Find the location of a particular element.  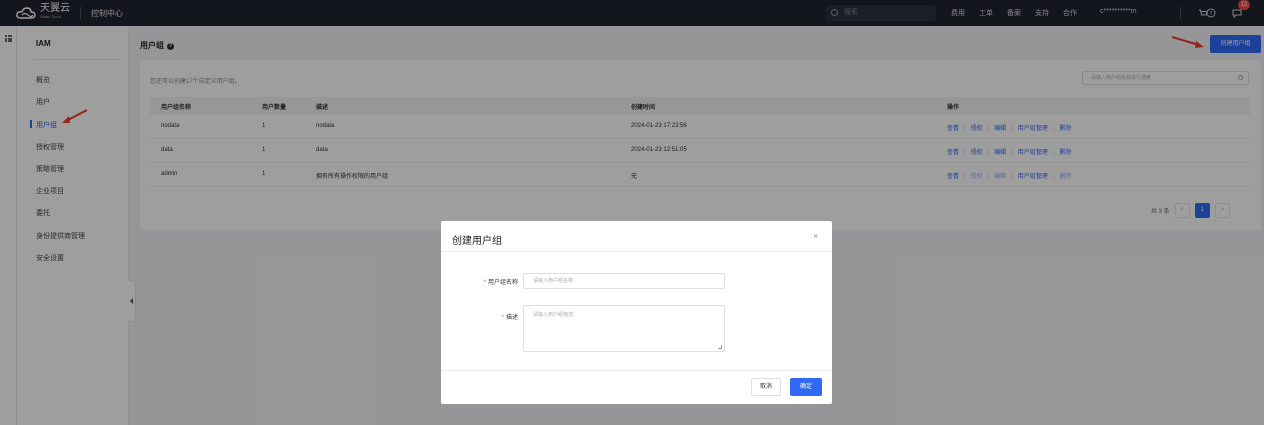

description-textarea: 请输入用户组描述 is located at coordinates (624, 328).